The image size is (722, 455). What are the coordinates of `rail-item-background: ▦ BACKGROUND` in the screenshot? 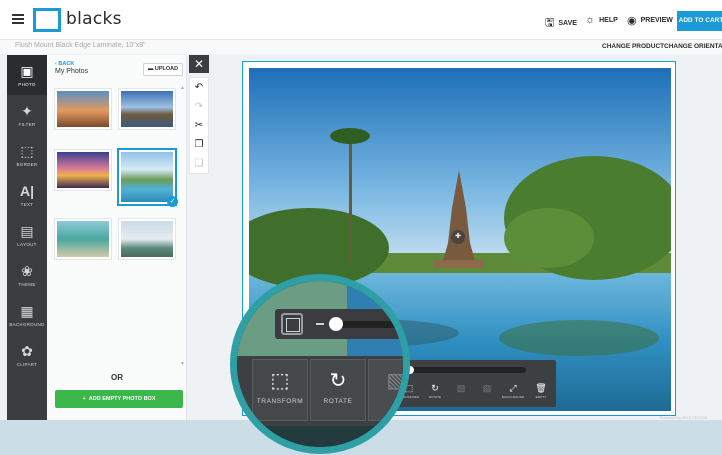 It's located at (27, 315).